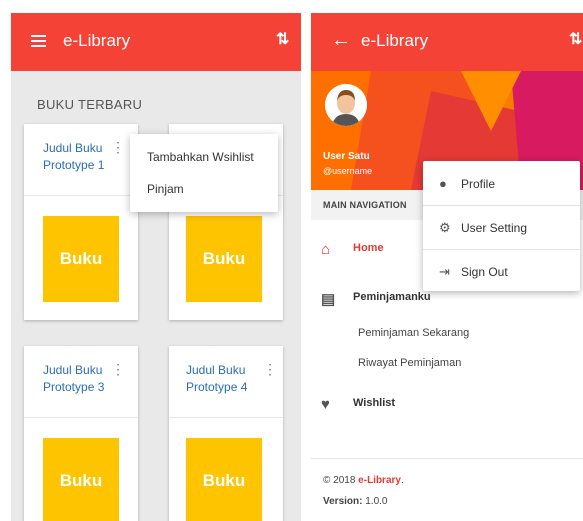 The width and height of the screenshot is (583, 521). What do you see at coordinates (444, 271) in the screenshot?
I see `sign-out-icon: ⇥` at bounding box center [444, 271].